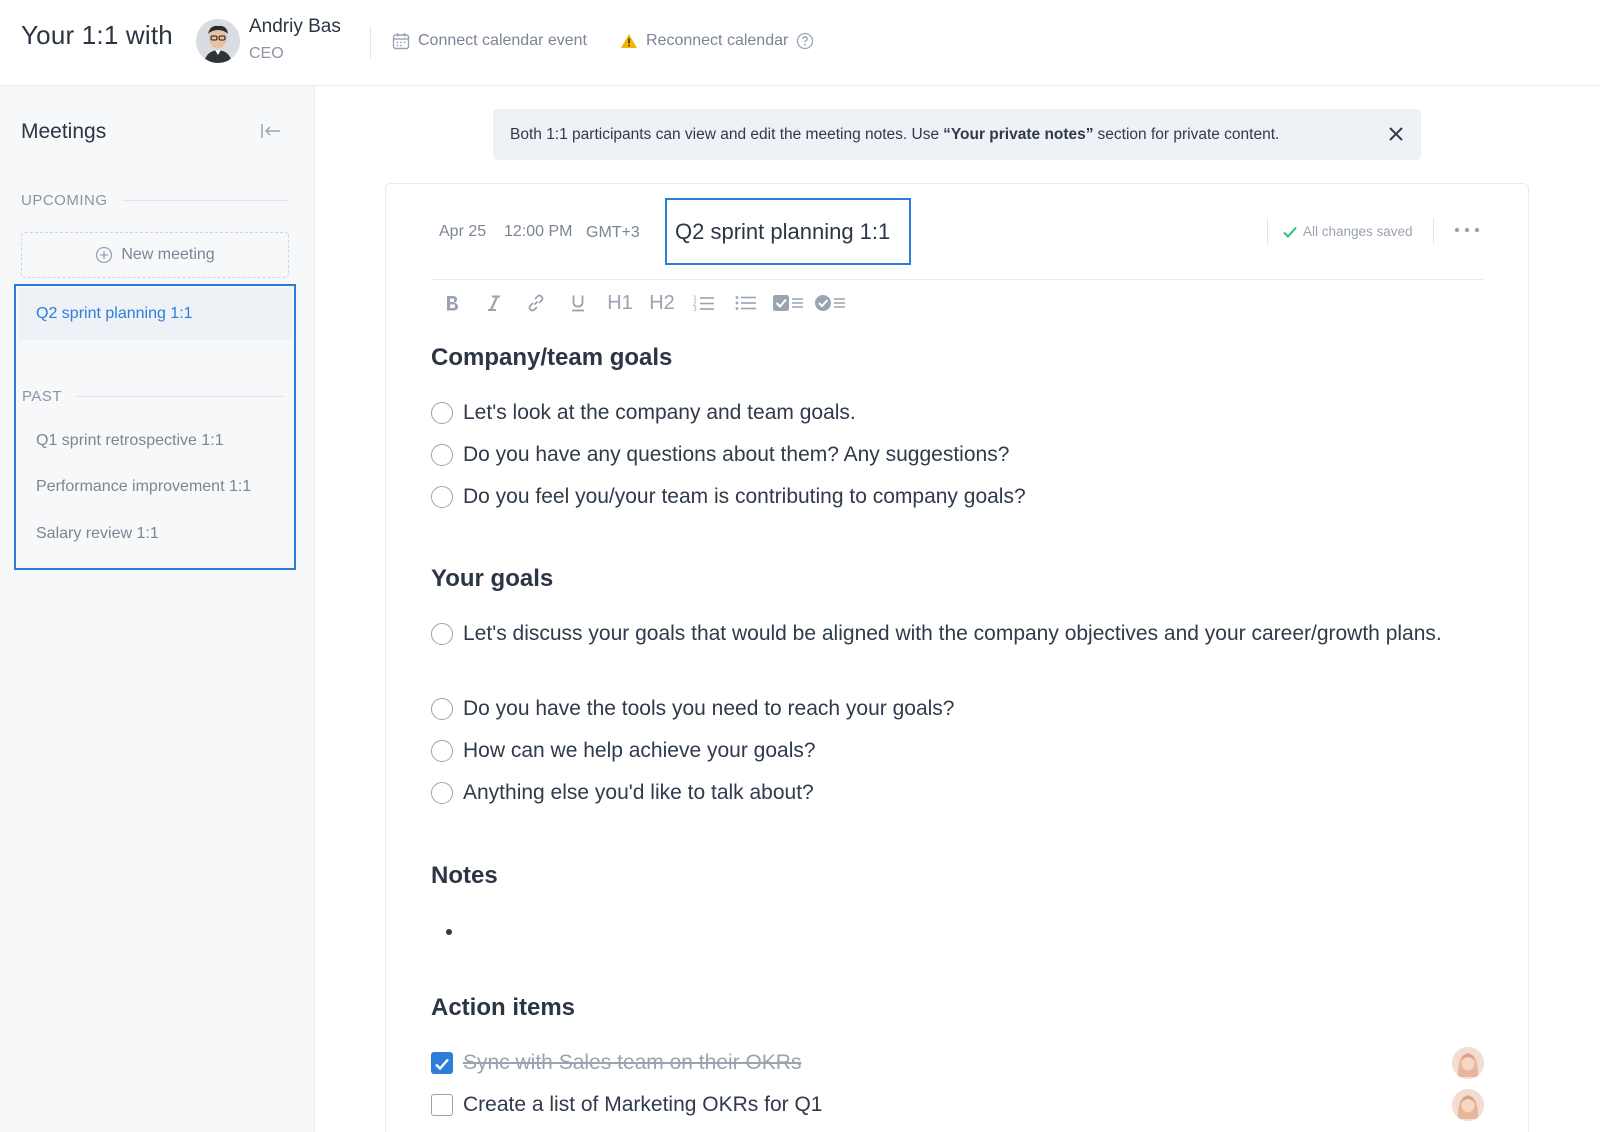 The image size is (1600, 1132). I want to click on bullet-list-icon, so click(745, 303).